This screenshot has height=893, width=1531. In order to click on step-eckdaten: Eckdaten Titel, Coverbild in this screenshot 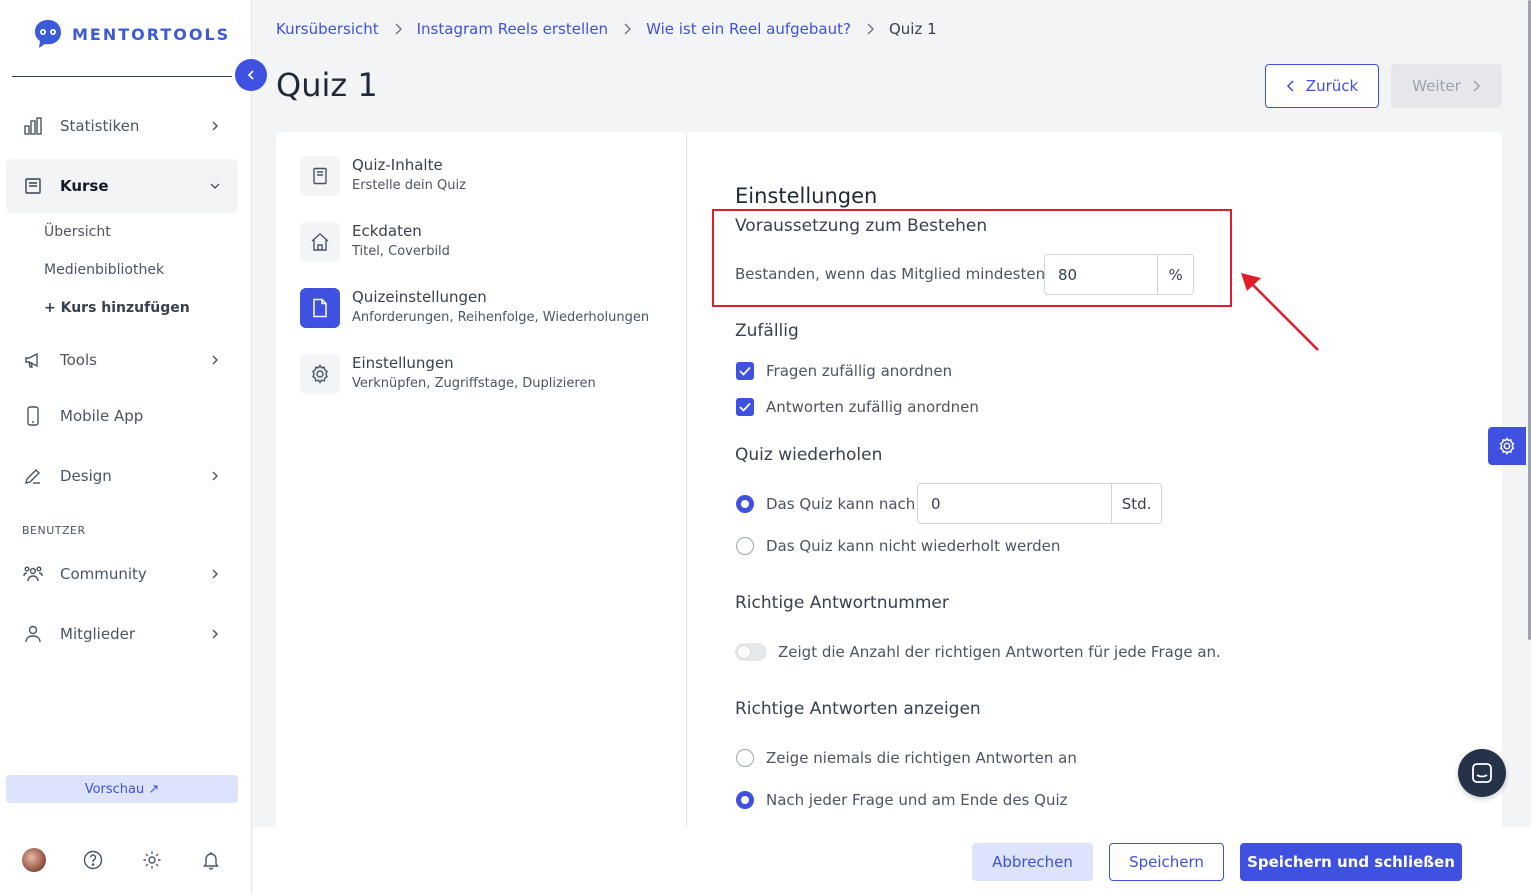, I will do `click(375, 242)`.